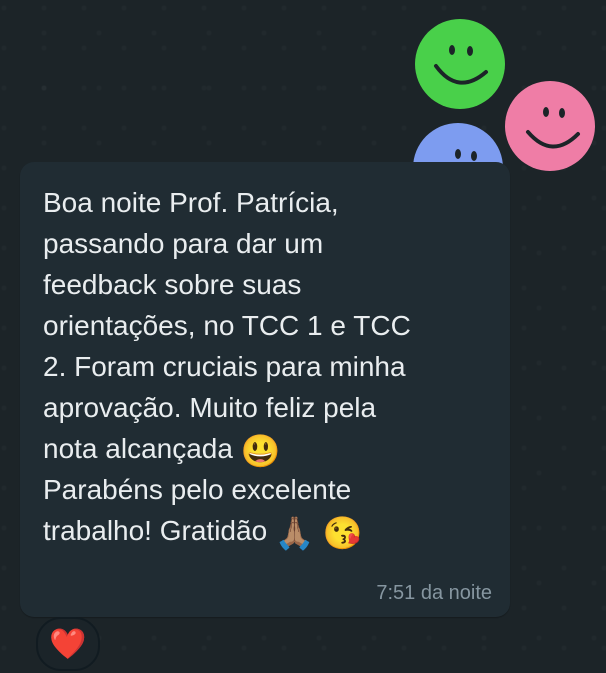  I want to click on green-smiley-icon, so click(460, 64).